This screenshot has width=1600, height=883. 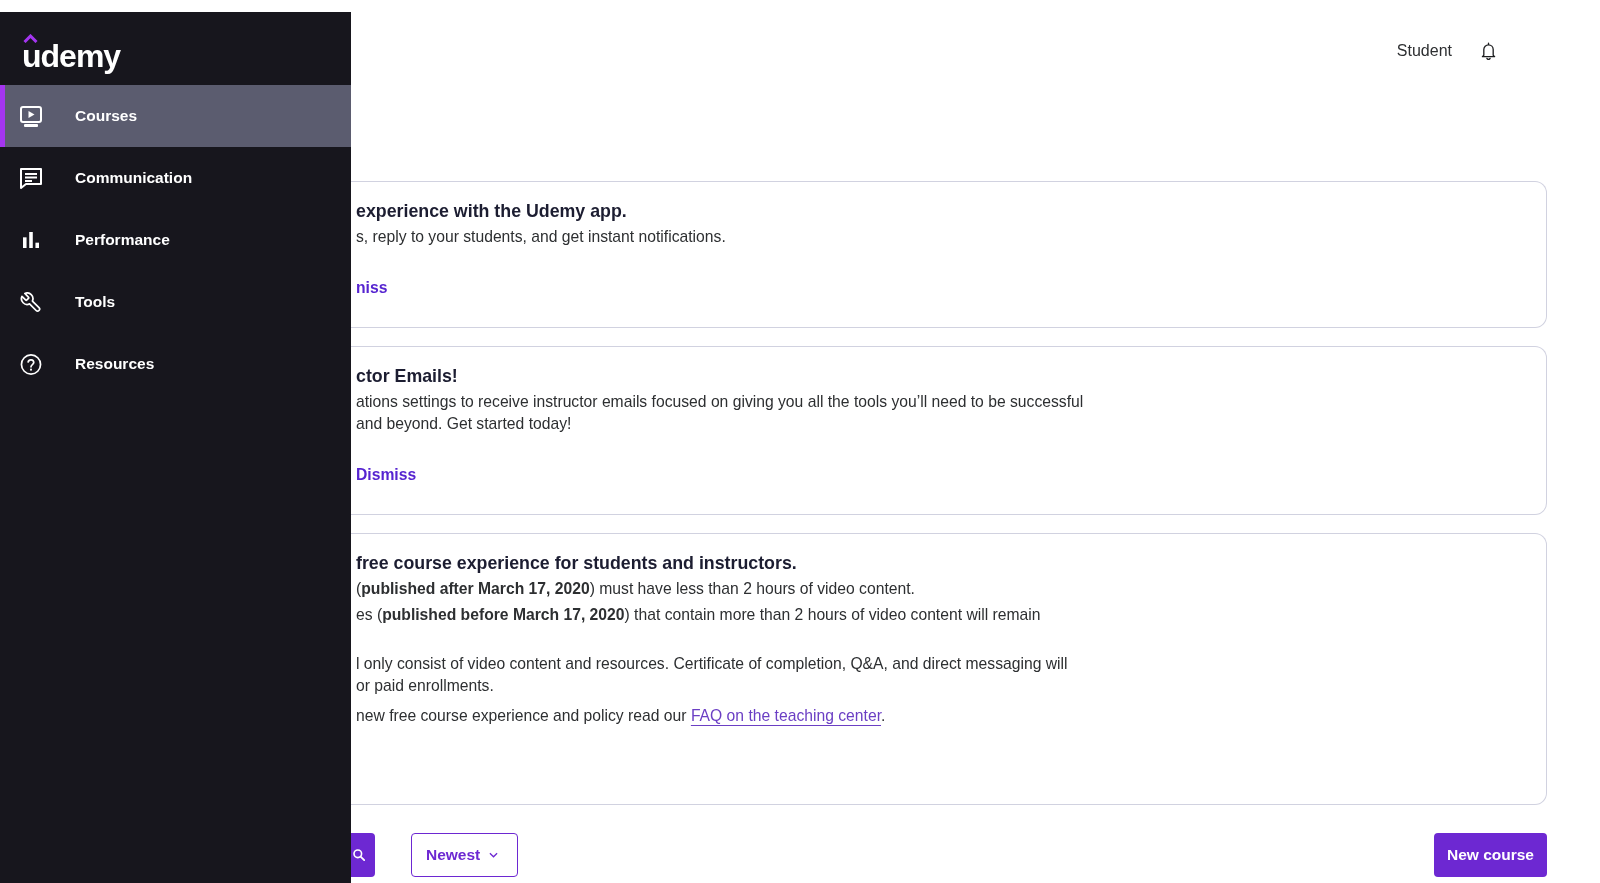 I want to click on dismiss-link: Dismiss, so click(x=386, y=475).